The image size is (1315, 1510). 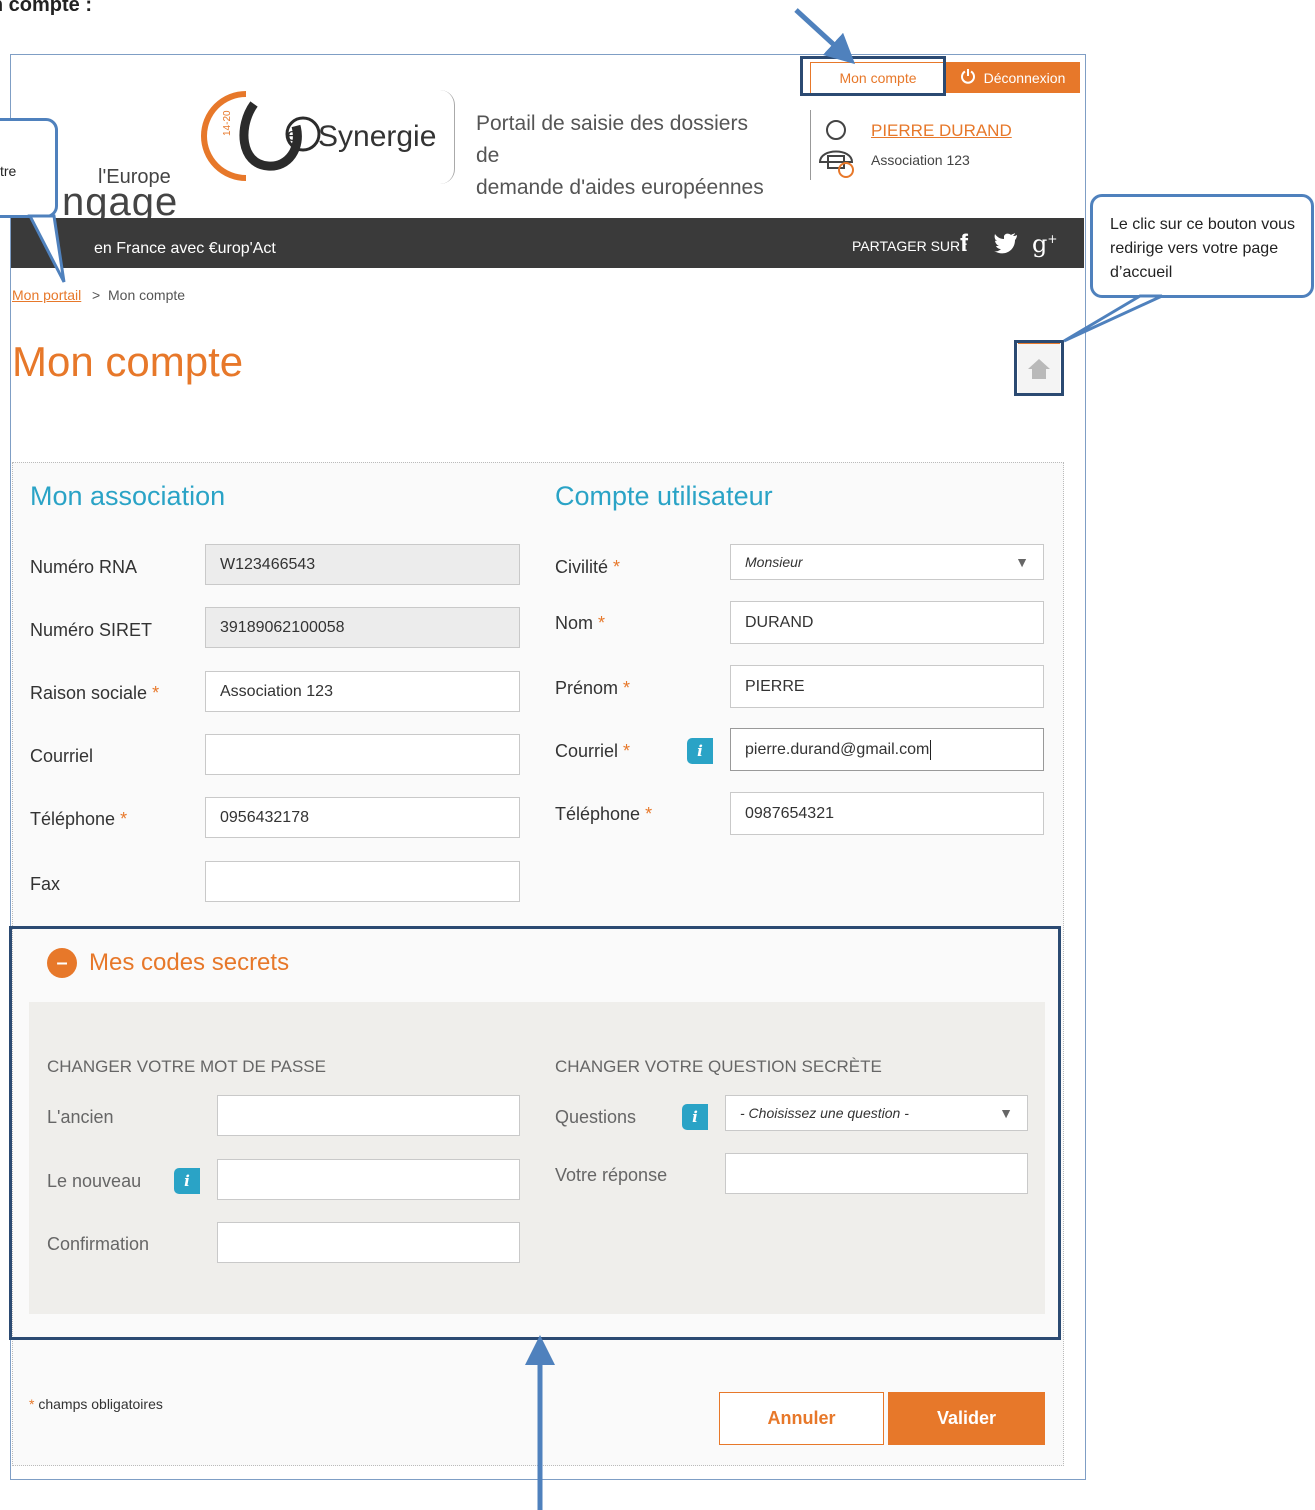 I want to click on callout-right-tail, so click(x=1113, y=318).